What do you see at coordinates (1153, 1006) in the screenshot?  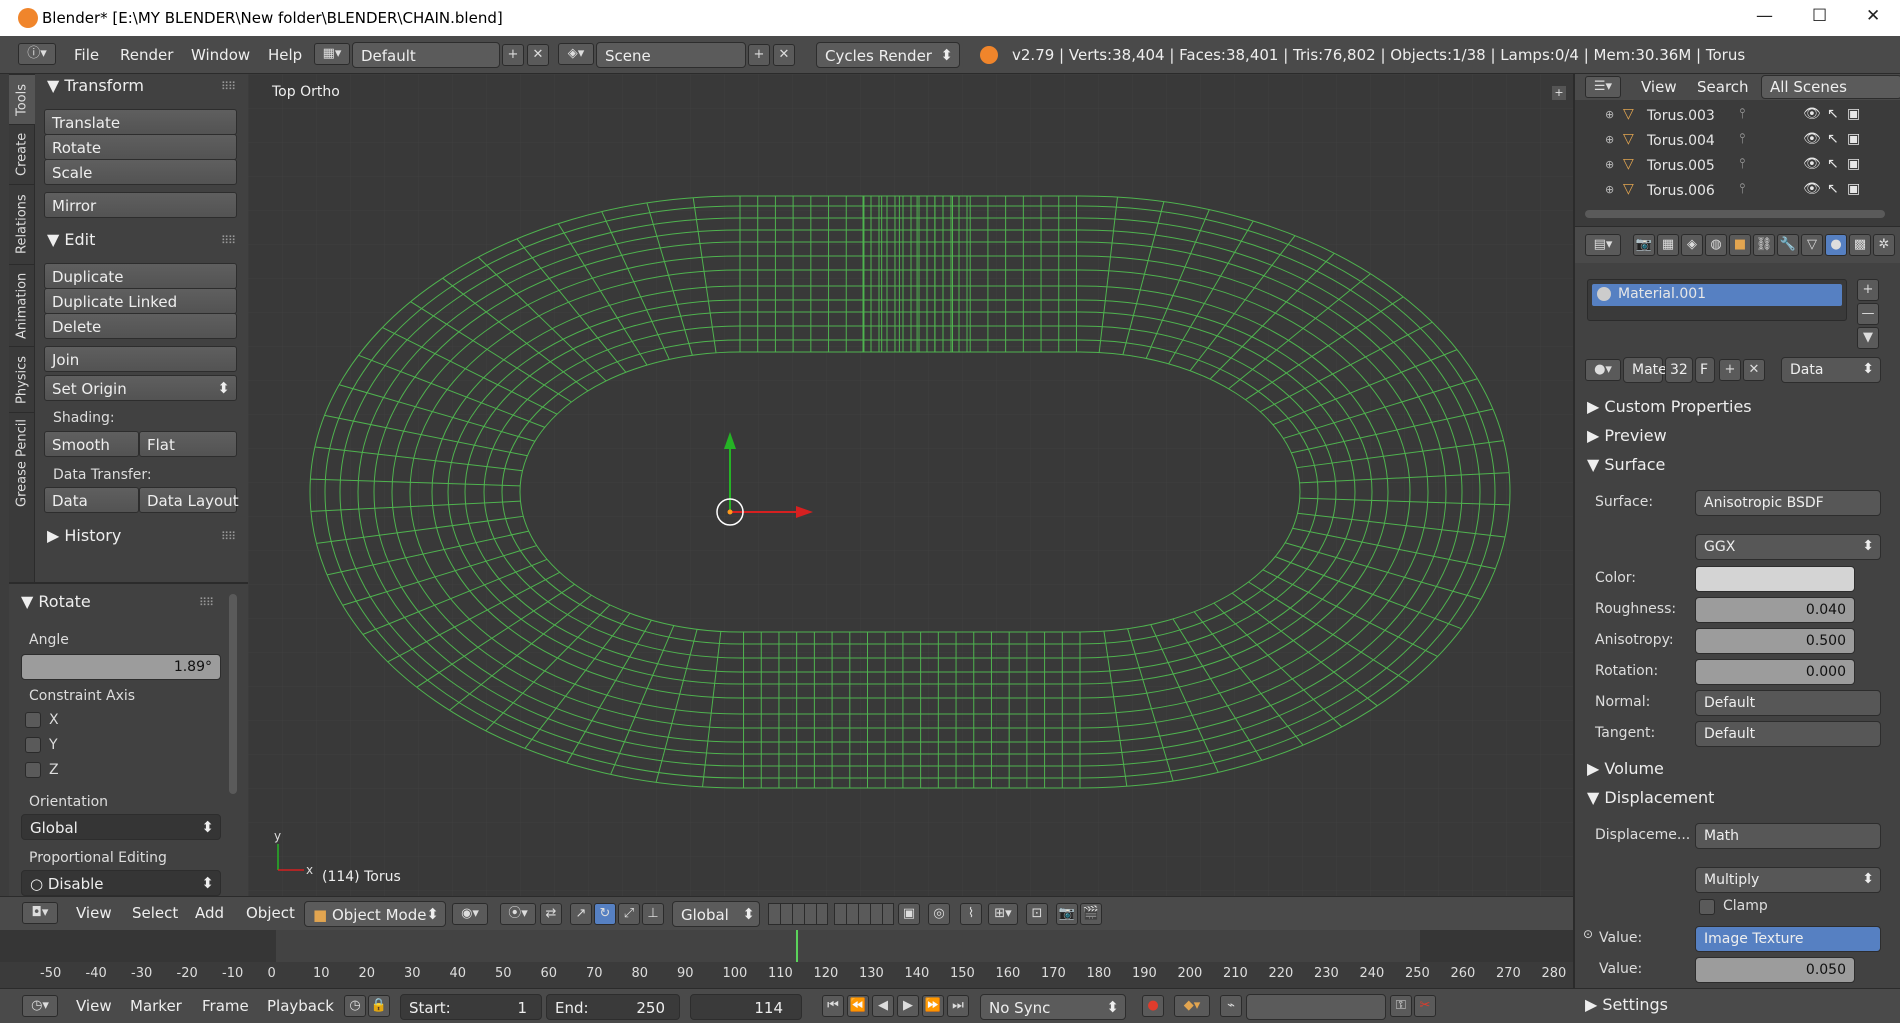 I see `record-icon: ●` at bounding box center [1153, 1006].